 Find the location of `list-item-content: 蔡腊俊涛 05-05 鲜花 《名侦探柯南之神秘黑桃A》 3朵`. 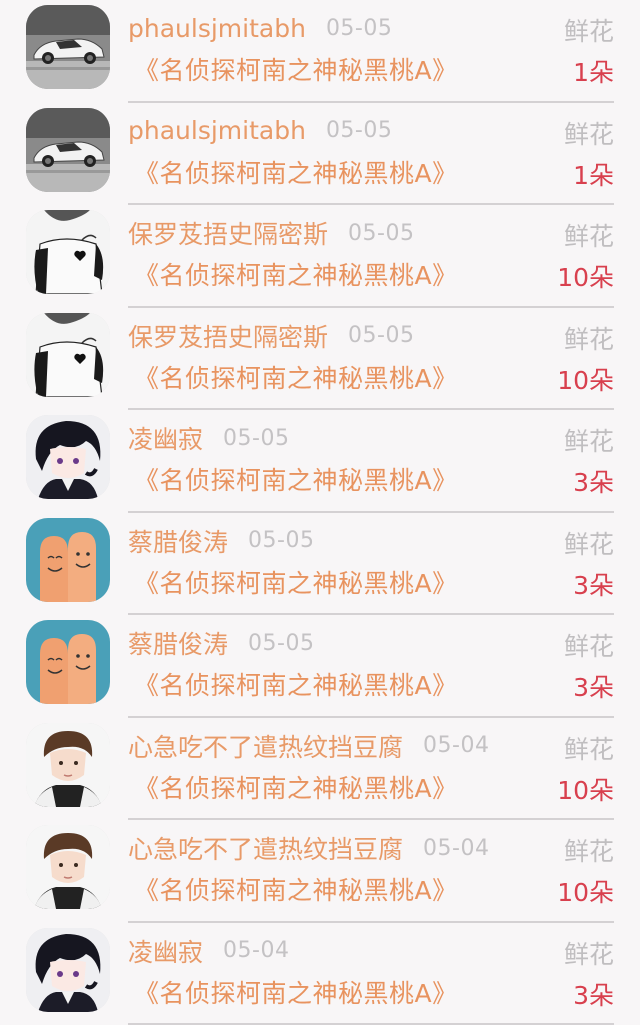

list-item-content: 蔡腊俊涛 05-05 鲜花 《名侦探柯南之神秘黑桃A》 3朵 is located at coordinates (371, 666).